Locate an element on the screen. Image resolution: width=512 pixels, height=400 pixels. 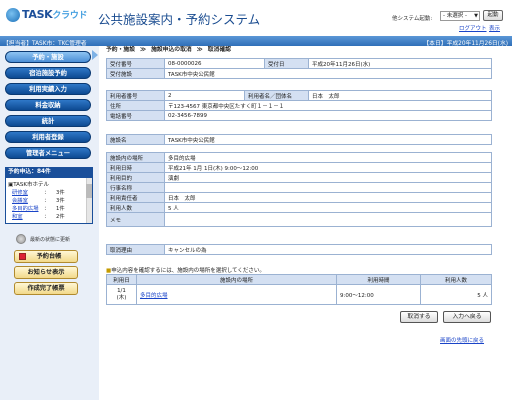
list-item: 研修室： 3件 is located at coordinates (47, 192).